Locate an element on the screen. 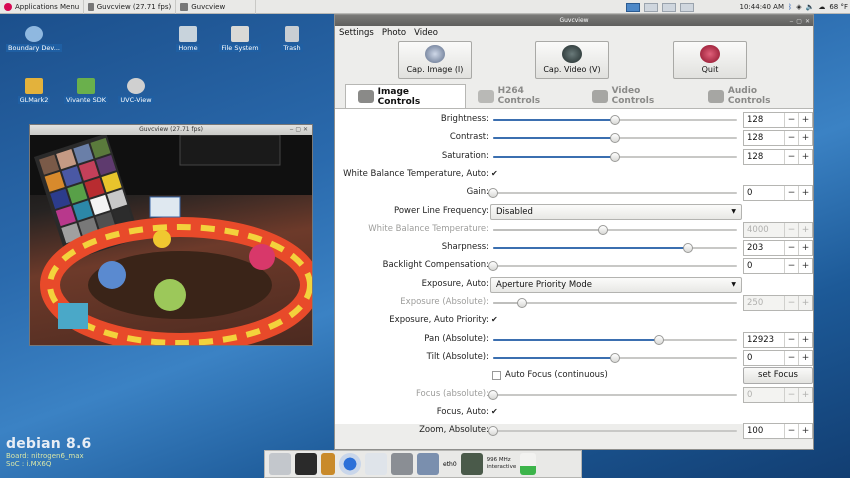 The height and width of the screenshot is (478, 850). capture-video-button: Cap. Video (V) is located at coordinates (572, 60).